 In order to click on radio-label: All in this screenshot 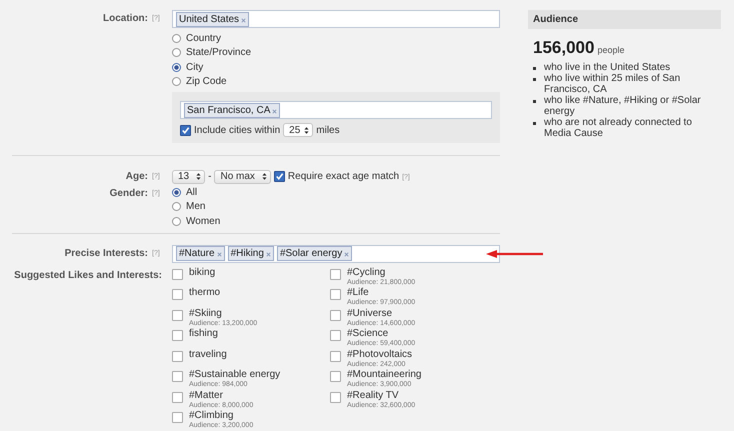, I will do `click(192, 192)`.